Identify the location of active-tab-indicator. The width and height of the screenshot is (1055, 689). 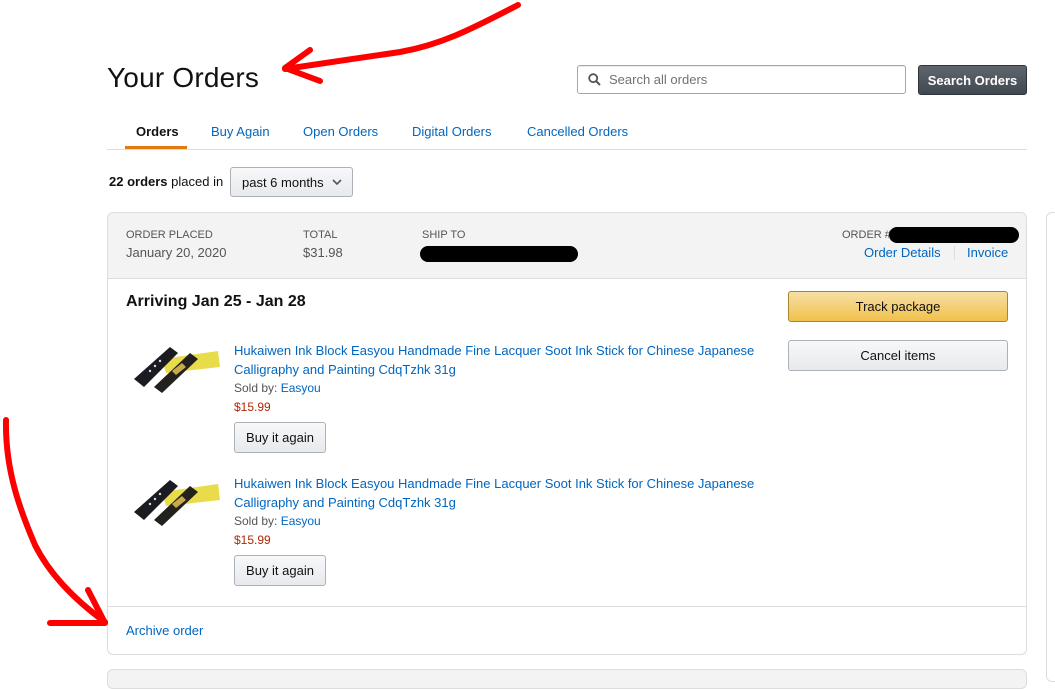
(156, 147).